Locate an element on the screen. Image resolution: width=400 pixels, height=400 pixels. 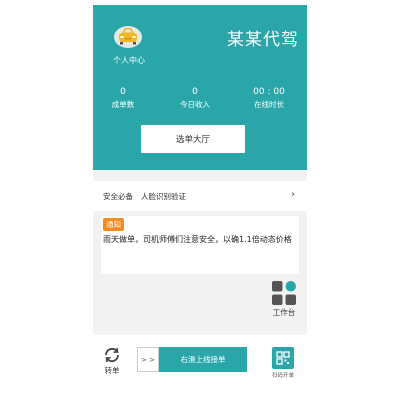
slider-handle: > > is located at coordinates (148, 359).